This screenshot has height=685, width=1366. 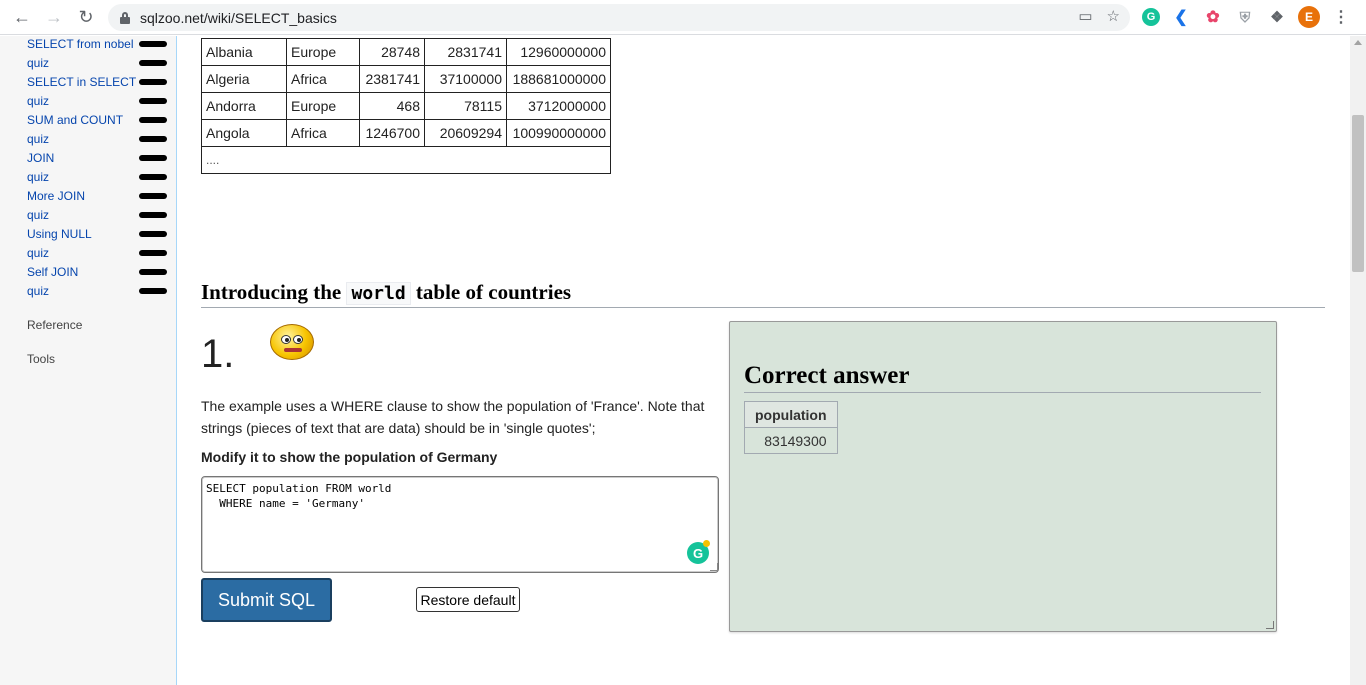 I want to click on grammarly-icon: G, so click(x=698, y=552).